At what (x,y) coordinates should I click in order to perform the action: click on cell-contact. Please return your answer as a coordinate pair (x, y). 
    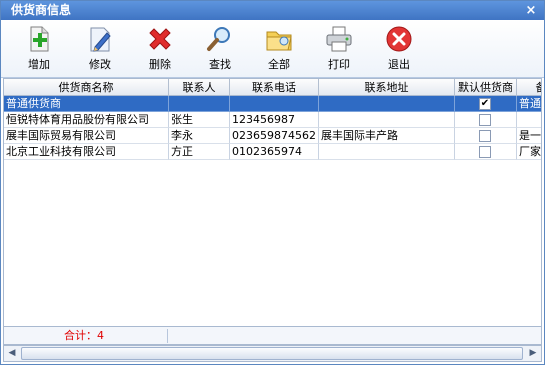
    Looking at the image, I should click on (199, 104).